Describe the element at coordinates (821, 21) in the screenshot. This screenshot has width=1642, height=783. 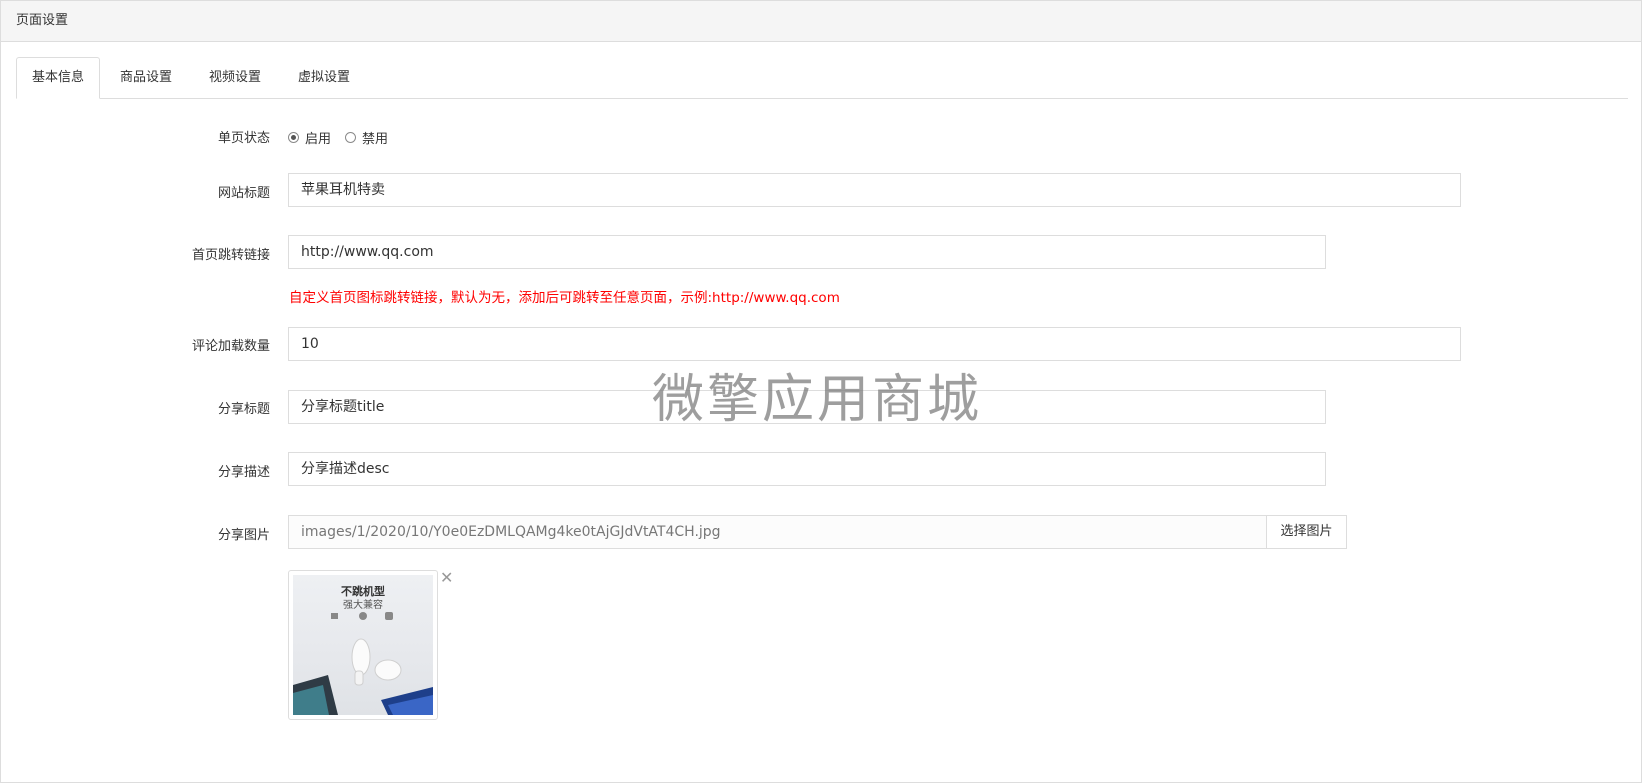
I see `panel-title: 页面设置` at that location.